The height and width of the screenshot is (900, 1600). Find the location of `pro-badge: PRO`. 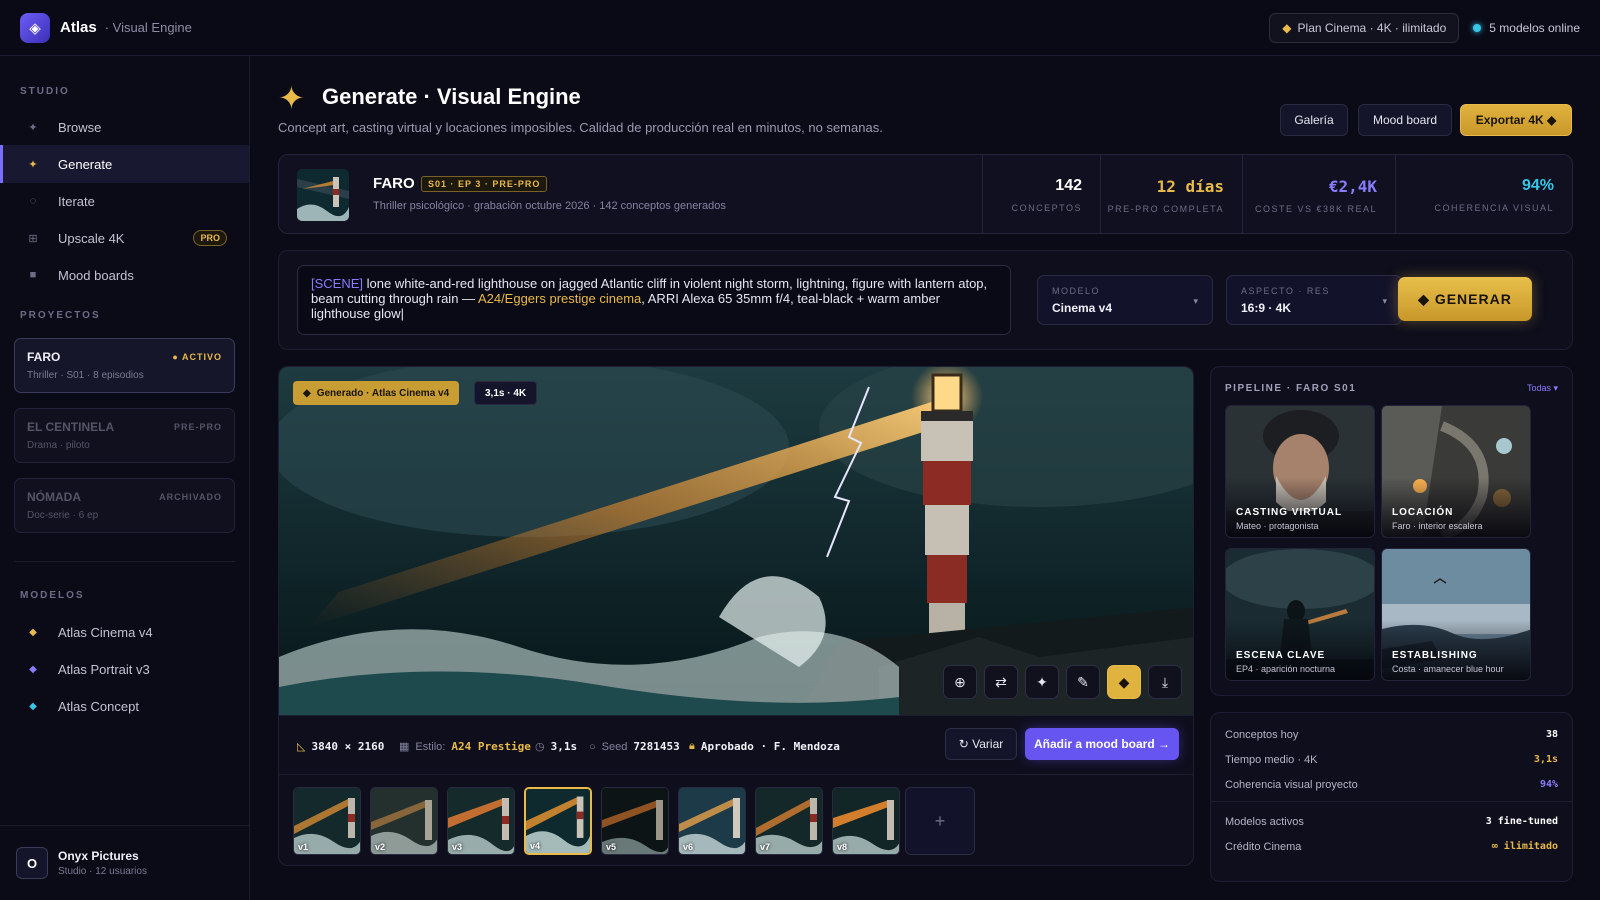

pro-badge: PRO is located at coordinates (210, 238).